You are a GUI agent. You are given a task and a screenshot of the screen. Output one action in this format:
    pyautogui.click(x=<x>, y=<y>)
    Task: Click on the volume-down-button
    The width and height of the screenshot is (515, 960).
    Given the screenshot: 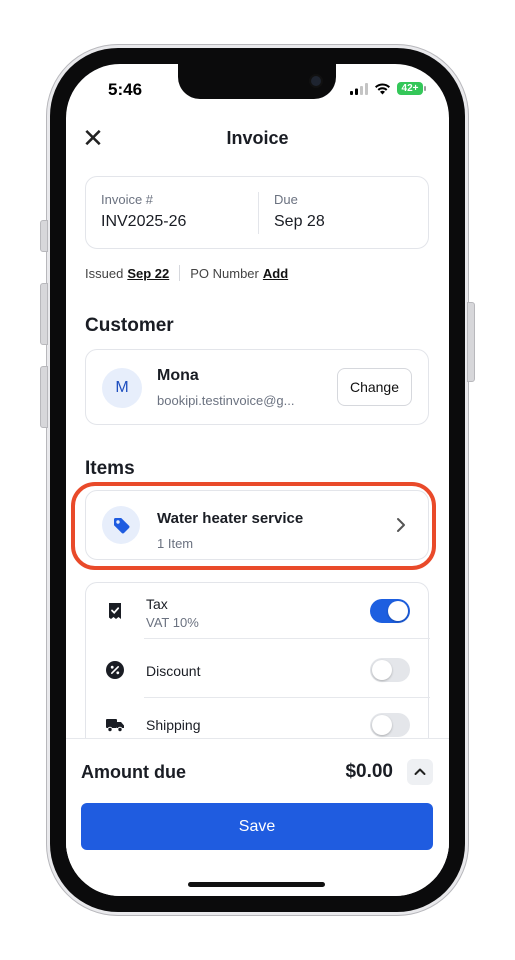 What is the action you would take?
    pyautogui.click(x=44, y=397)
    